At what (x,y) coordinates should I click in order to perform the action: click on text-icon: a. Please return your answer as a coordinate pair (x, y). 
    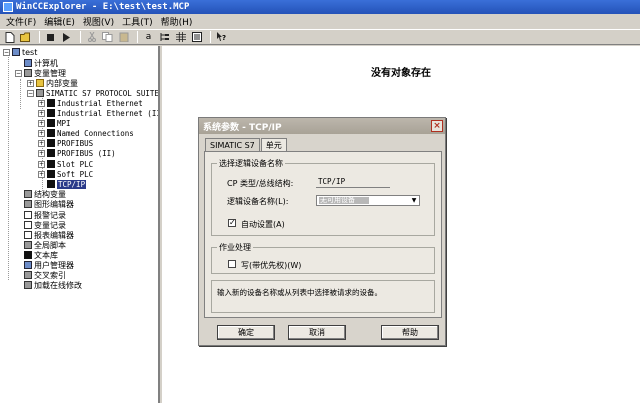
    Looking at the image, I should click on (148, 37).